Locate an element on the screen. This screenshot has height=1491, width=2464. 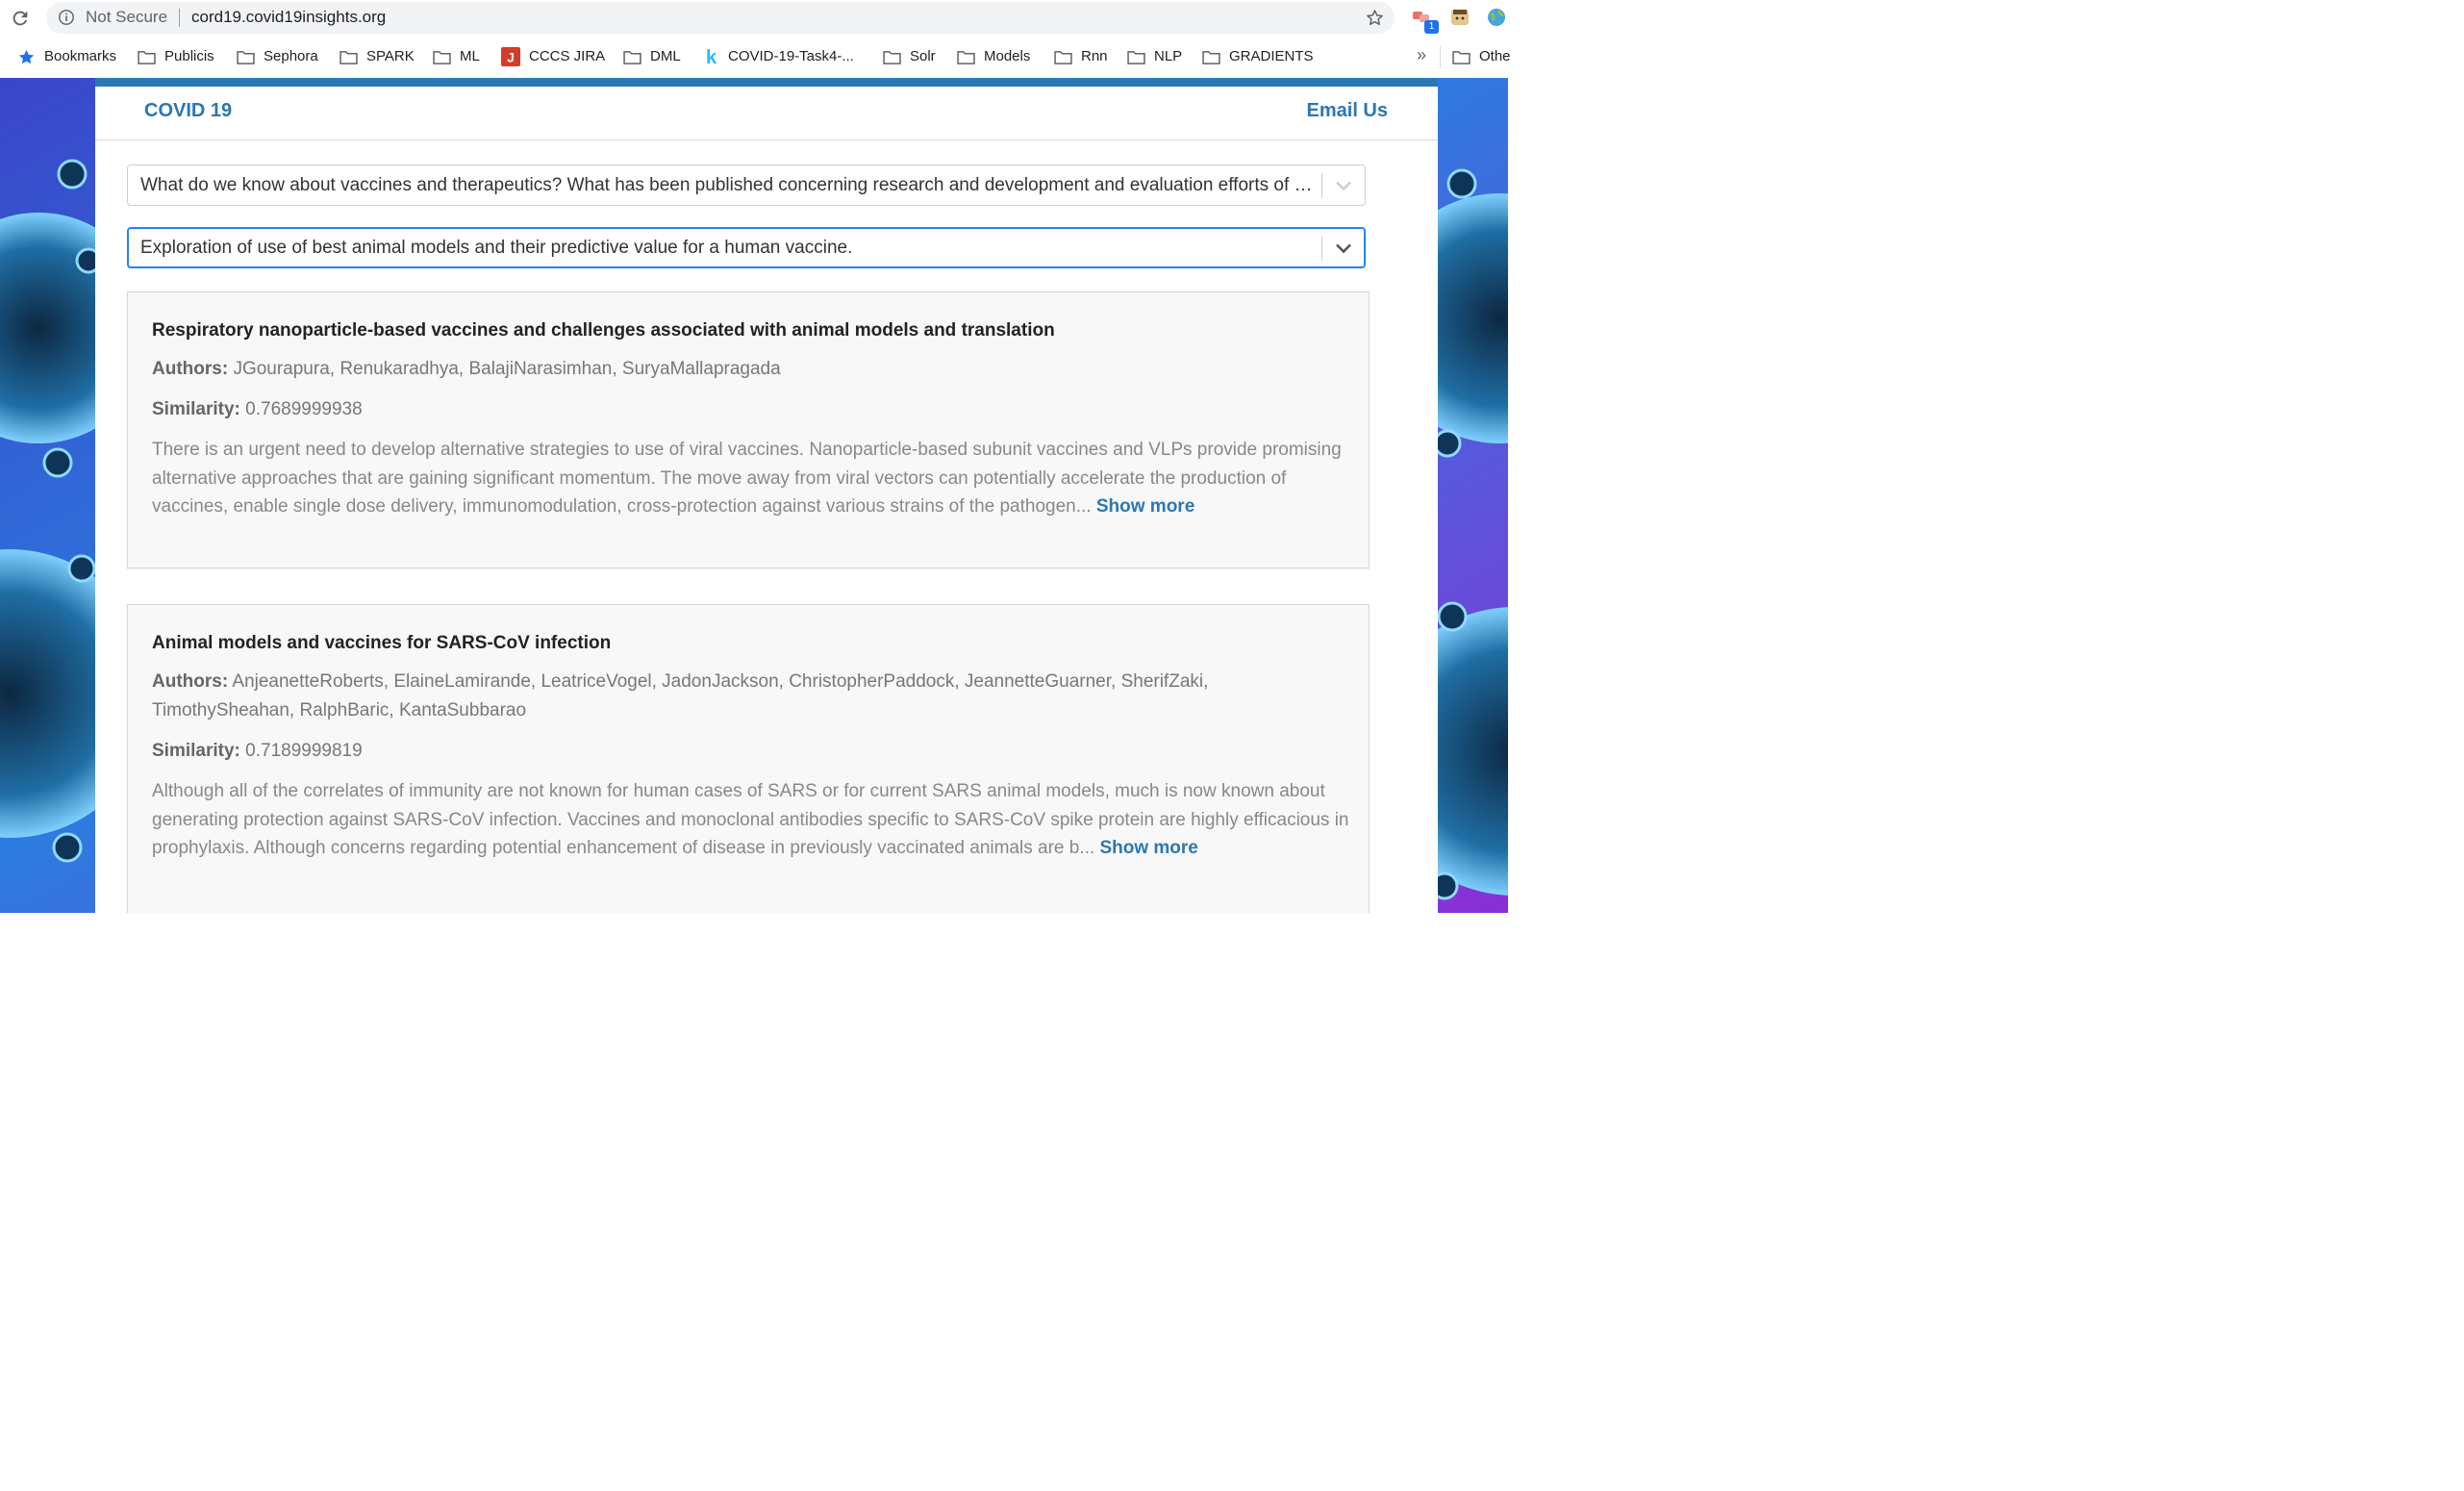
bookmark-bookmarks: Bookmarks is located at coordinates (66, 56).